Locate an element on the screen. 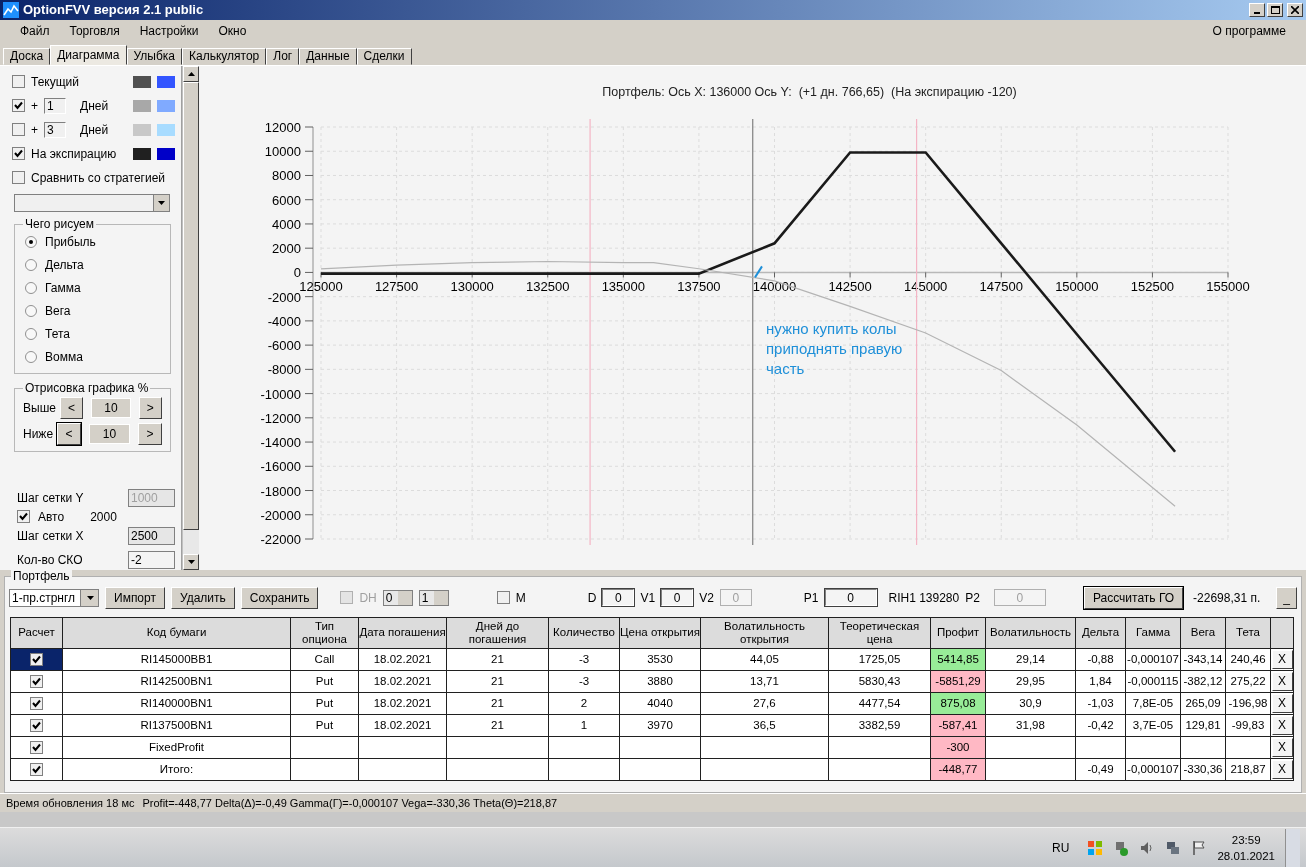 This screenshot has height=867, width=1306. column-header: Расчет is located at coordinates (36, 633).